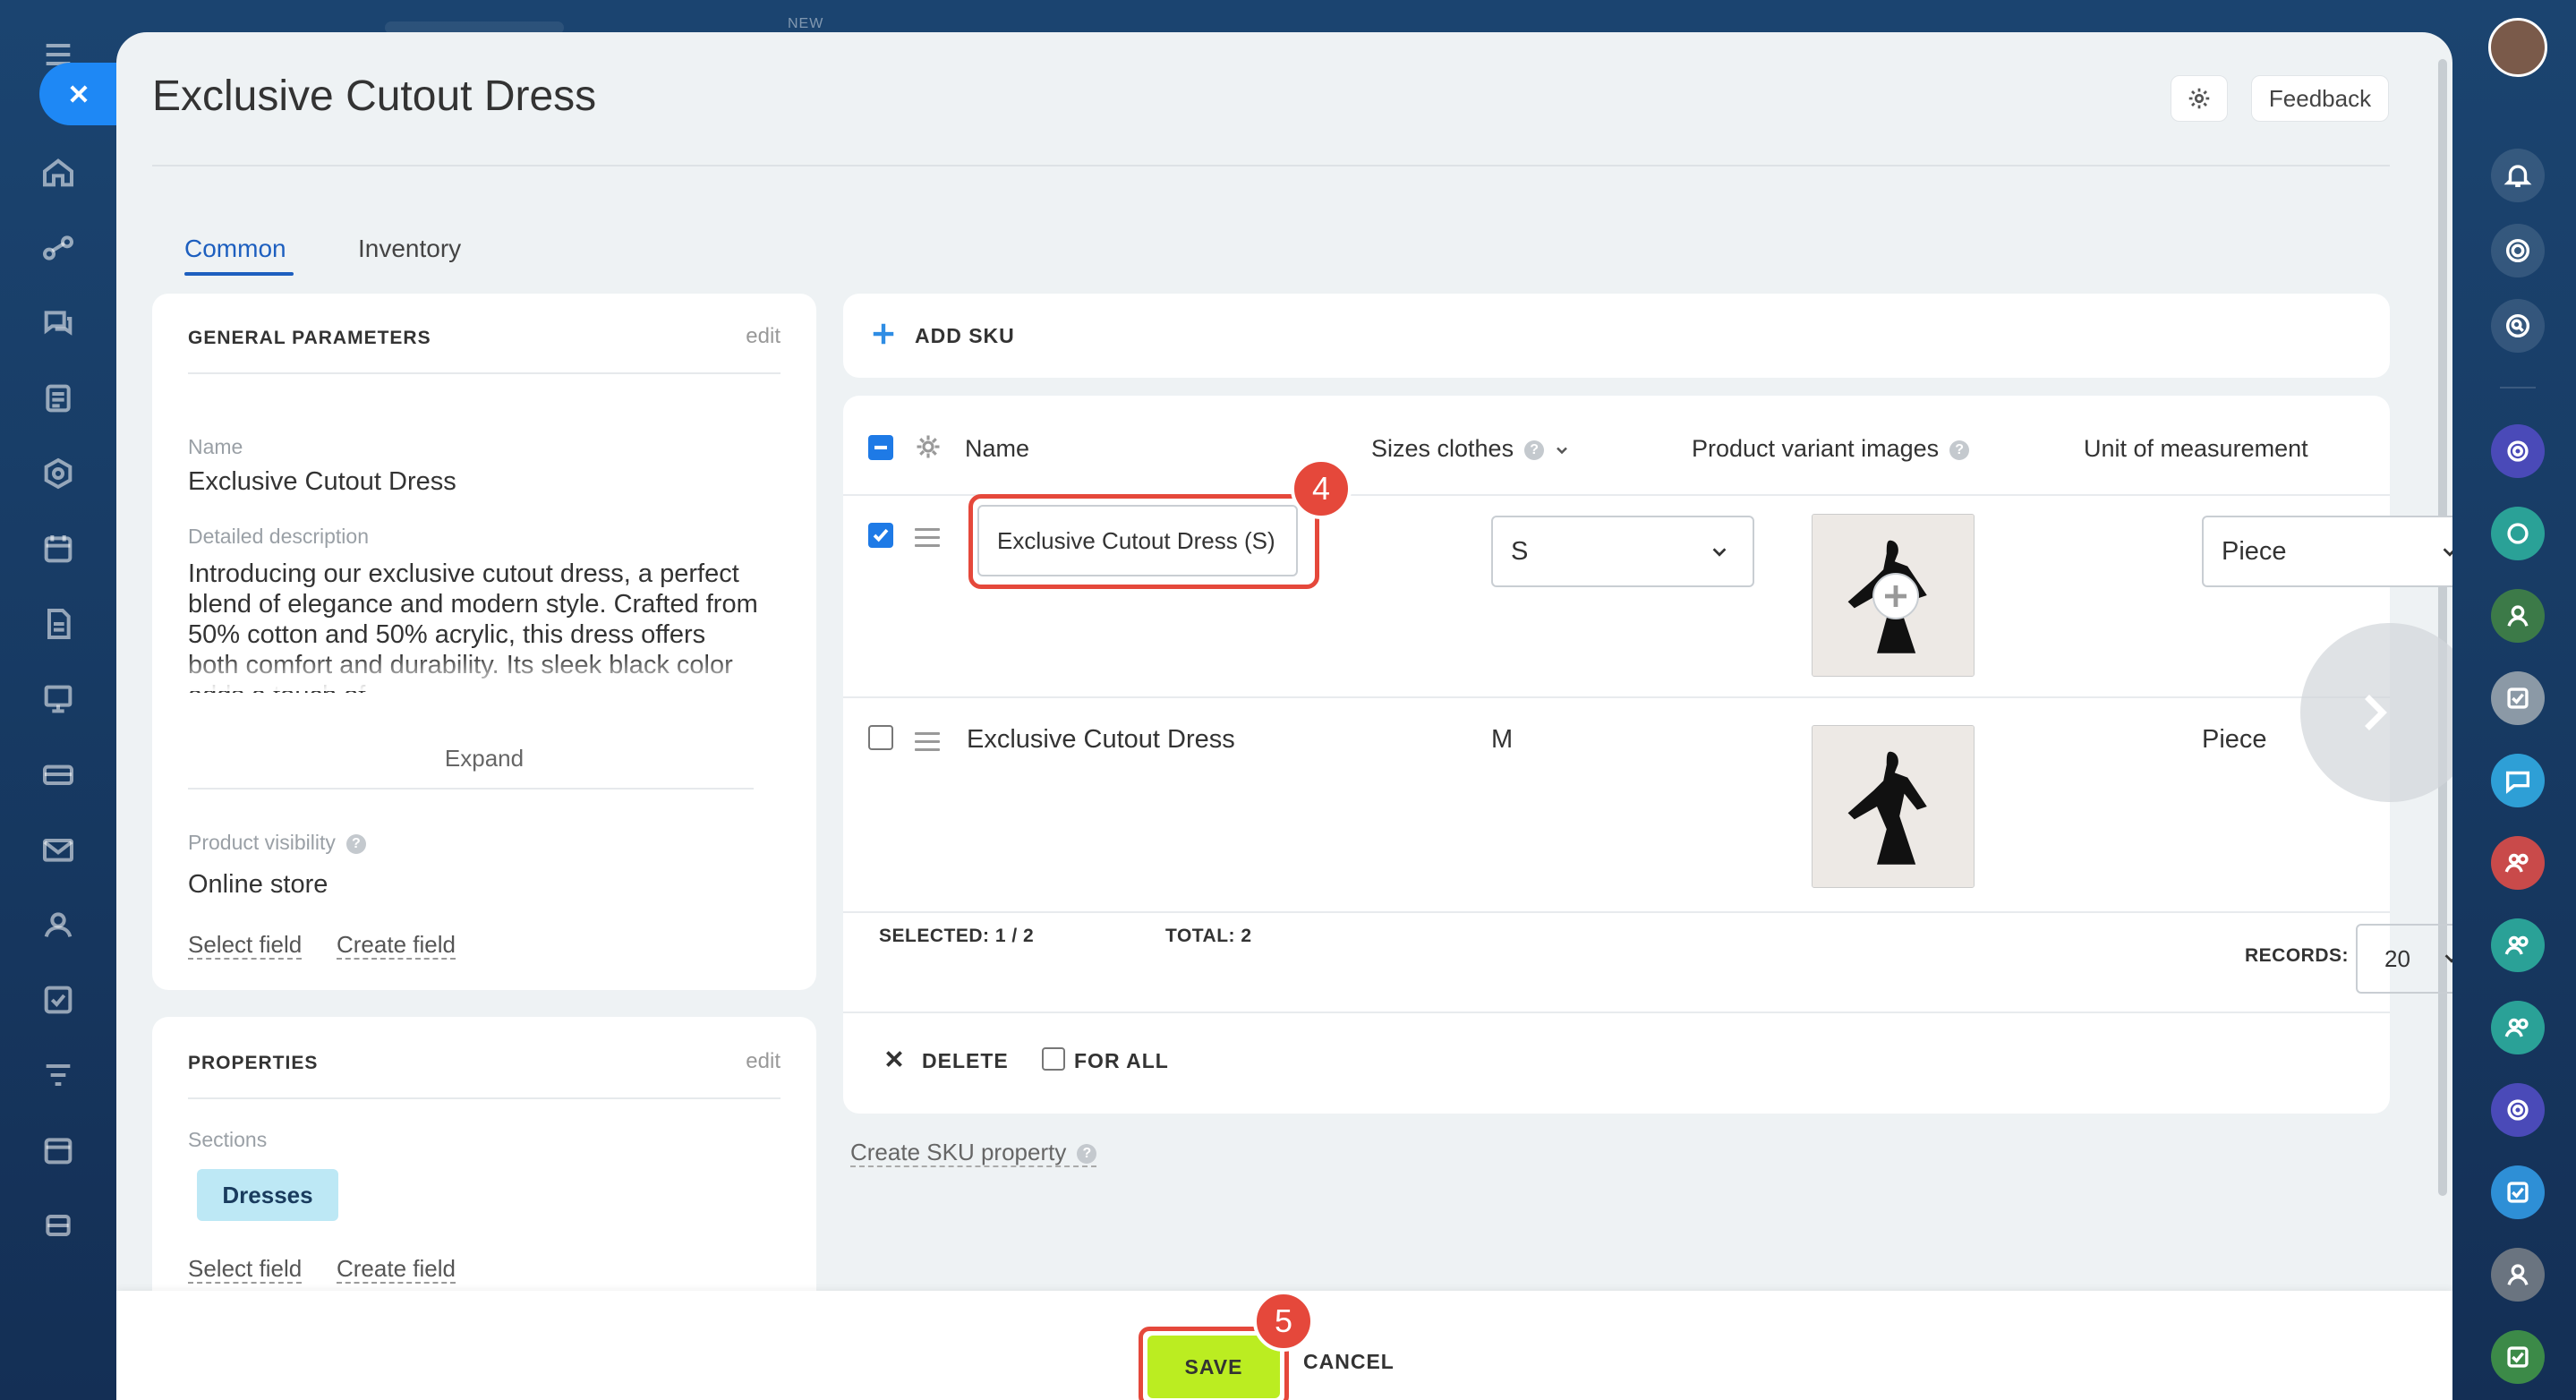 This screenshot has height=1400, width=2576. Describe the element at coordinates (1349, 1362) in the screenshot. I see `cancel-button: CANCEL` at that location.